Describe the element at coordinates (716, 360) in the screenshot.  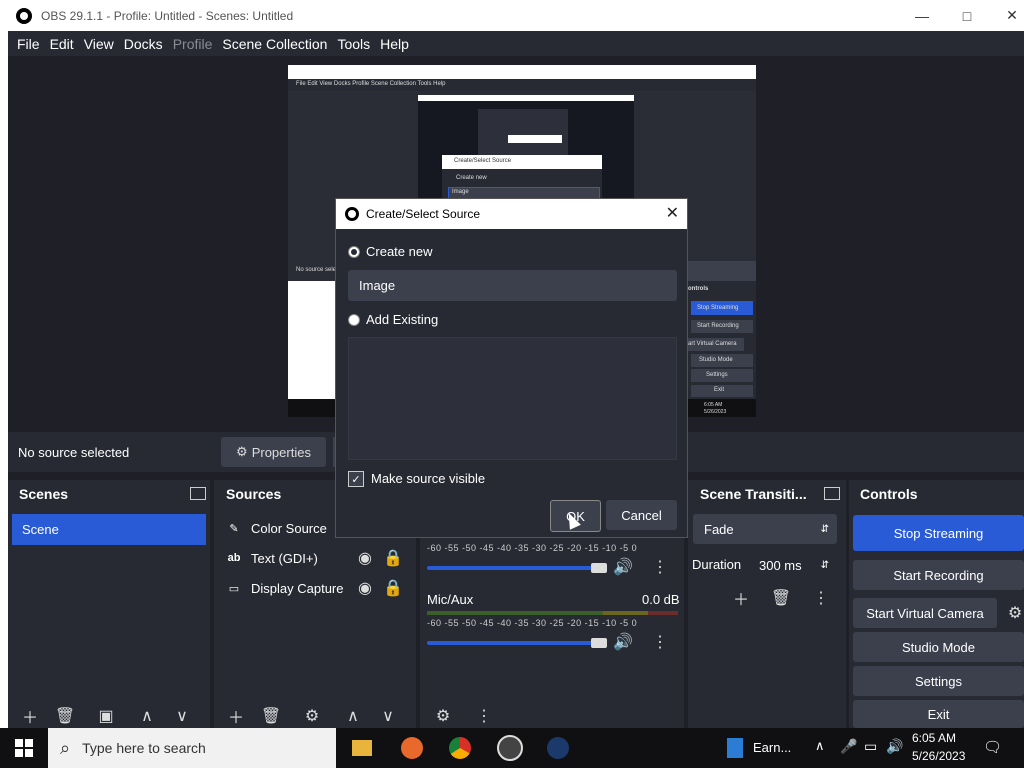
I see `preview-mini-button: Studio Mode` at that location.